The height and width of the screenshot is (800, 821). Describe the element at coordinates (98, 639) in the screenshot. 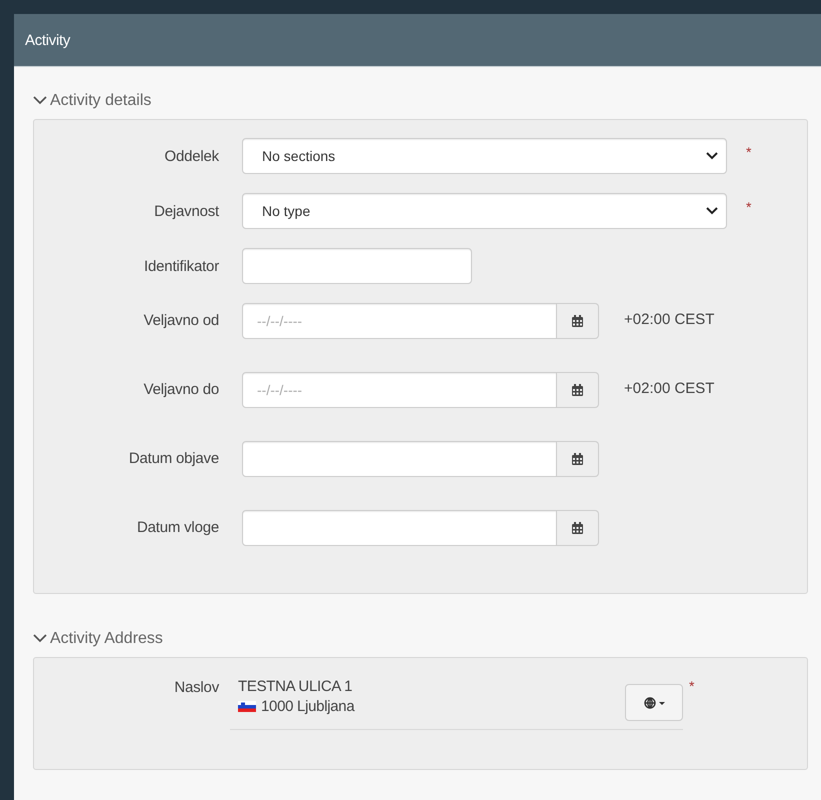

I see `section-toggle: Activity Address` at that location.